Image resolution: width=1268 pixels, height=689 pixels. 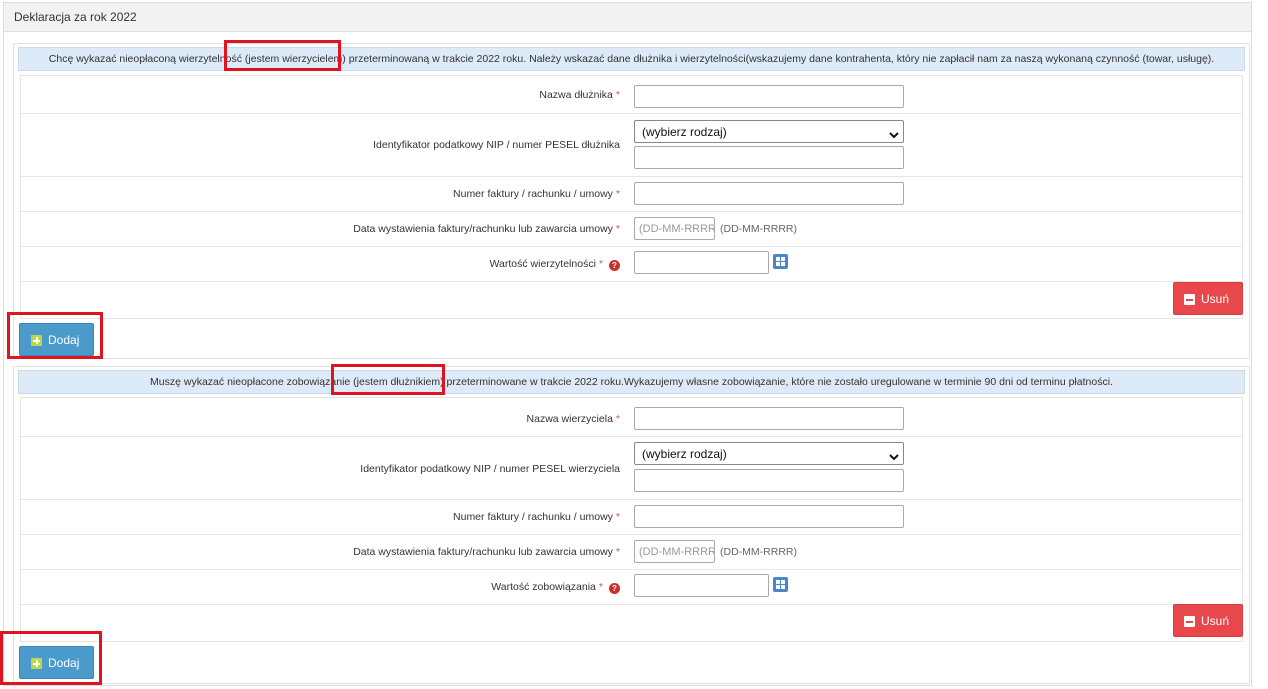 What do you see at coordinates (632, 300) in the screenshot?
I see `creditor-actions-row: Usuń` at bounding box center [632, 300].